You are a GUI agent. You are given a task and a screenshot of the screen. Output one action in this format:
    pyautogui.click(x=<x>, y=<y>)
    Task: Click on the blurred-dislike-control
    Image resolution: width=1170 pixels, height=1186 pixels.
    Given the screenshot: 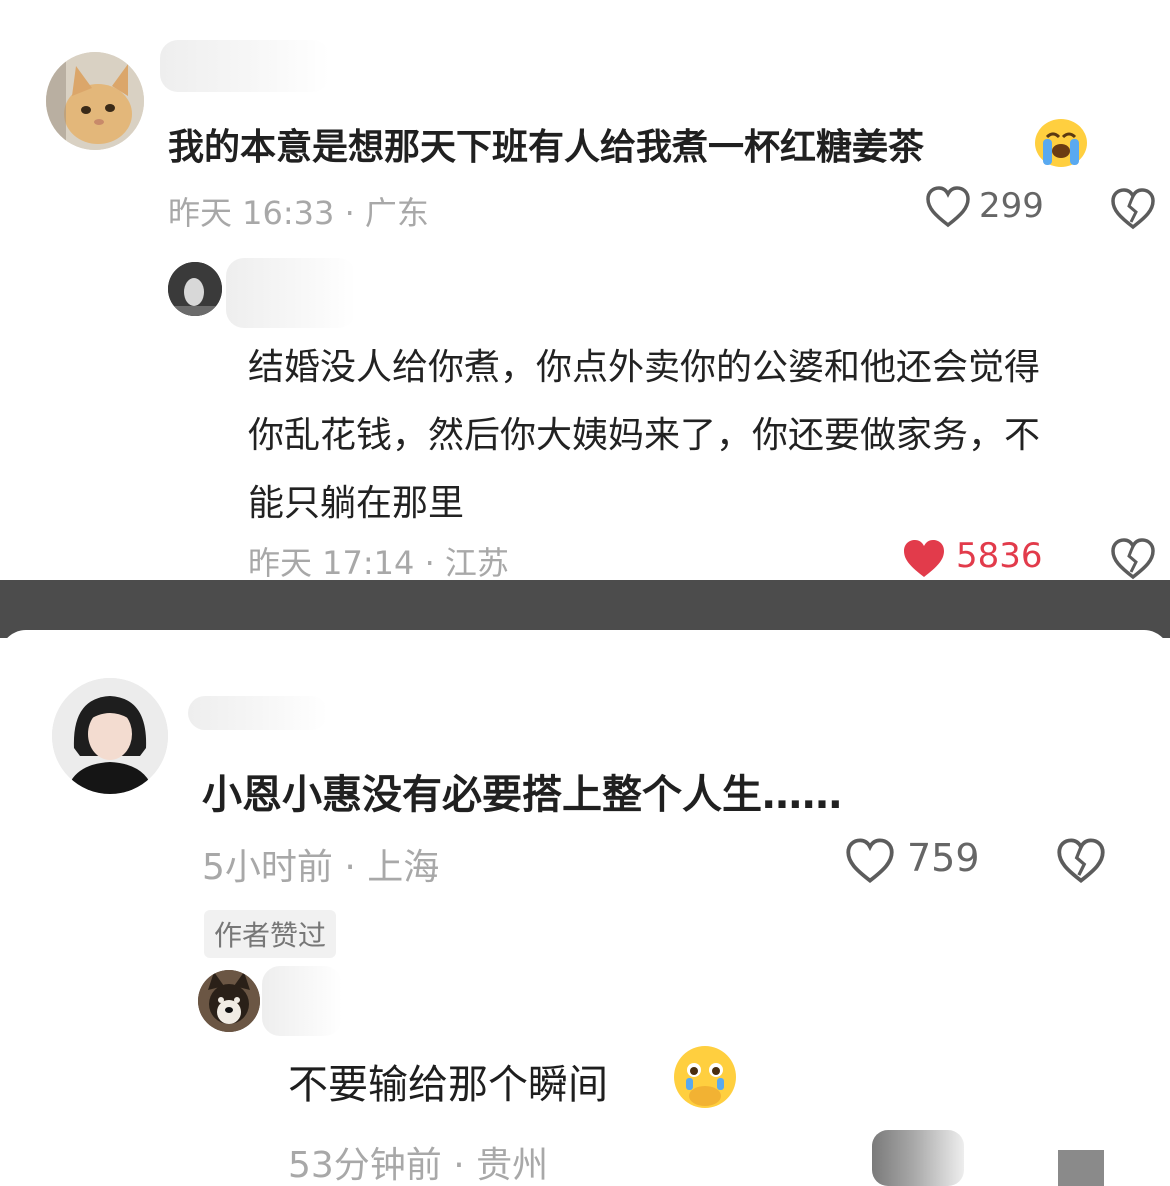 What is the action you would take?
    pyautogui.click(x=1081, y=1168)
    